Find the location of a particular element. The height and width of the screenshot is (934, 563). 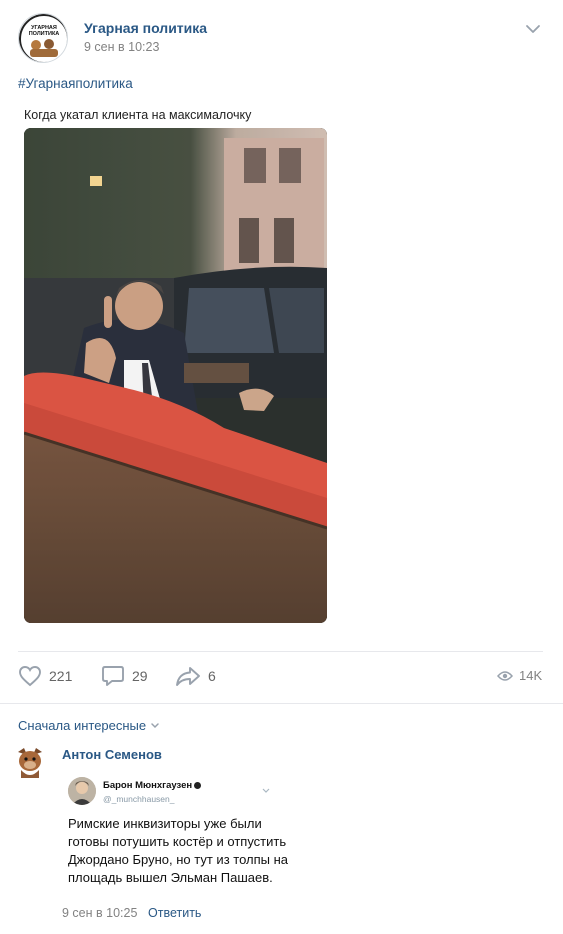

sort-label: Сначала интересные is located at coordinates (82, 725).